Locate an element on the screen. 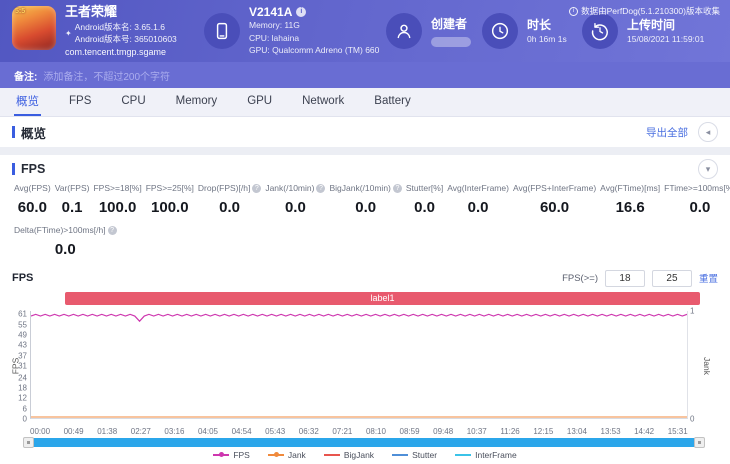  clock-icon is located at coordinates (500, 31).